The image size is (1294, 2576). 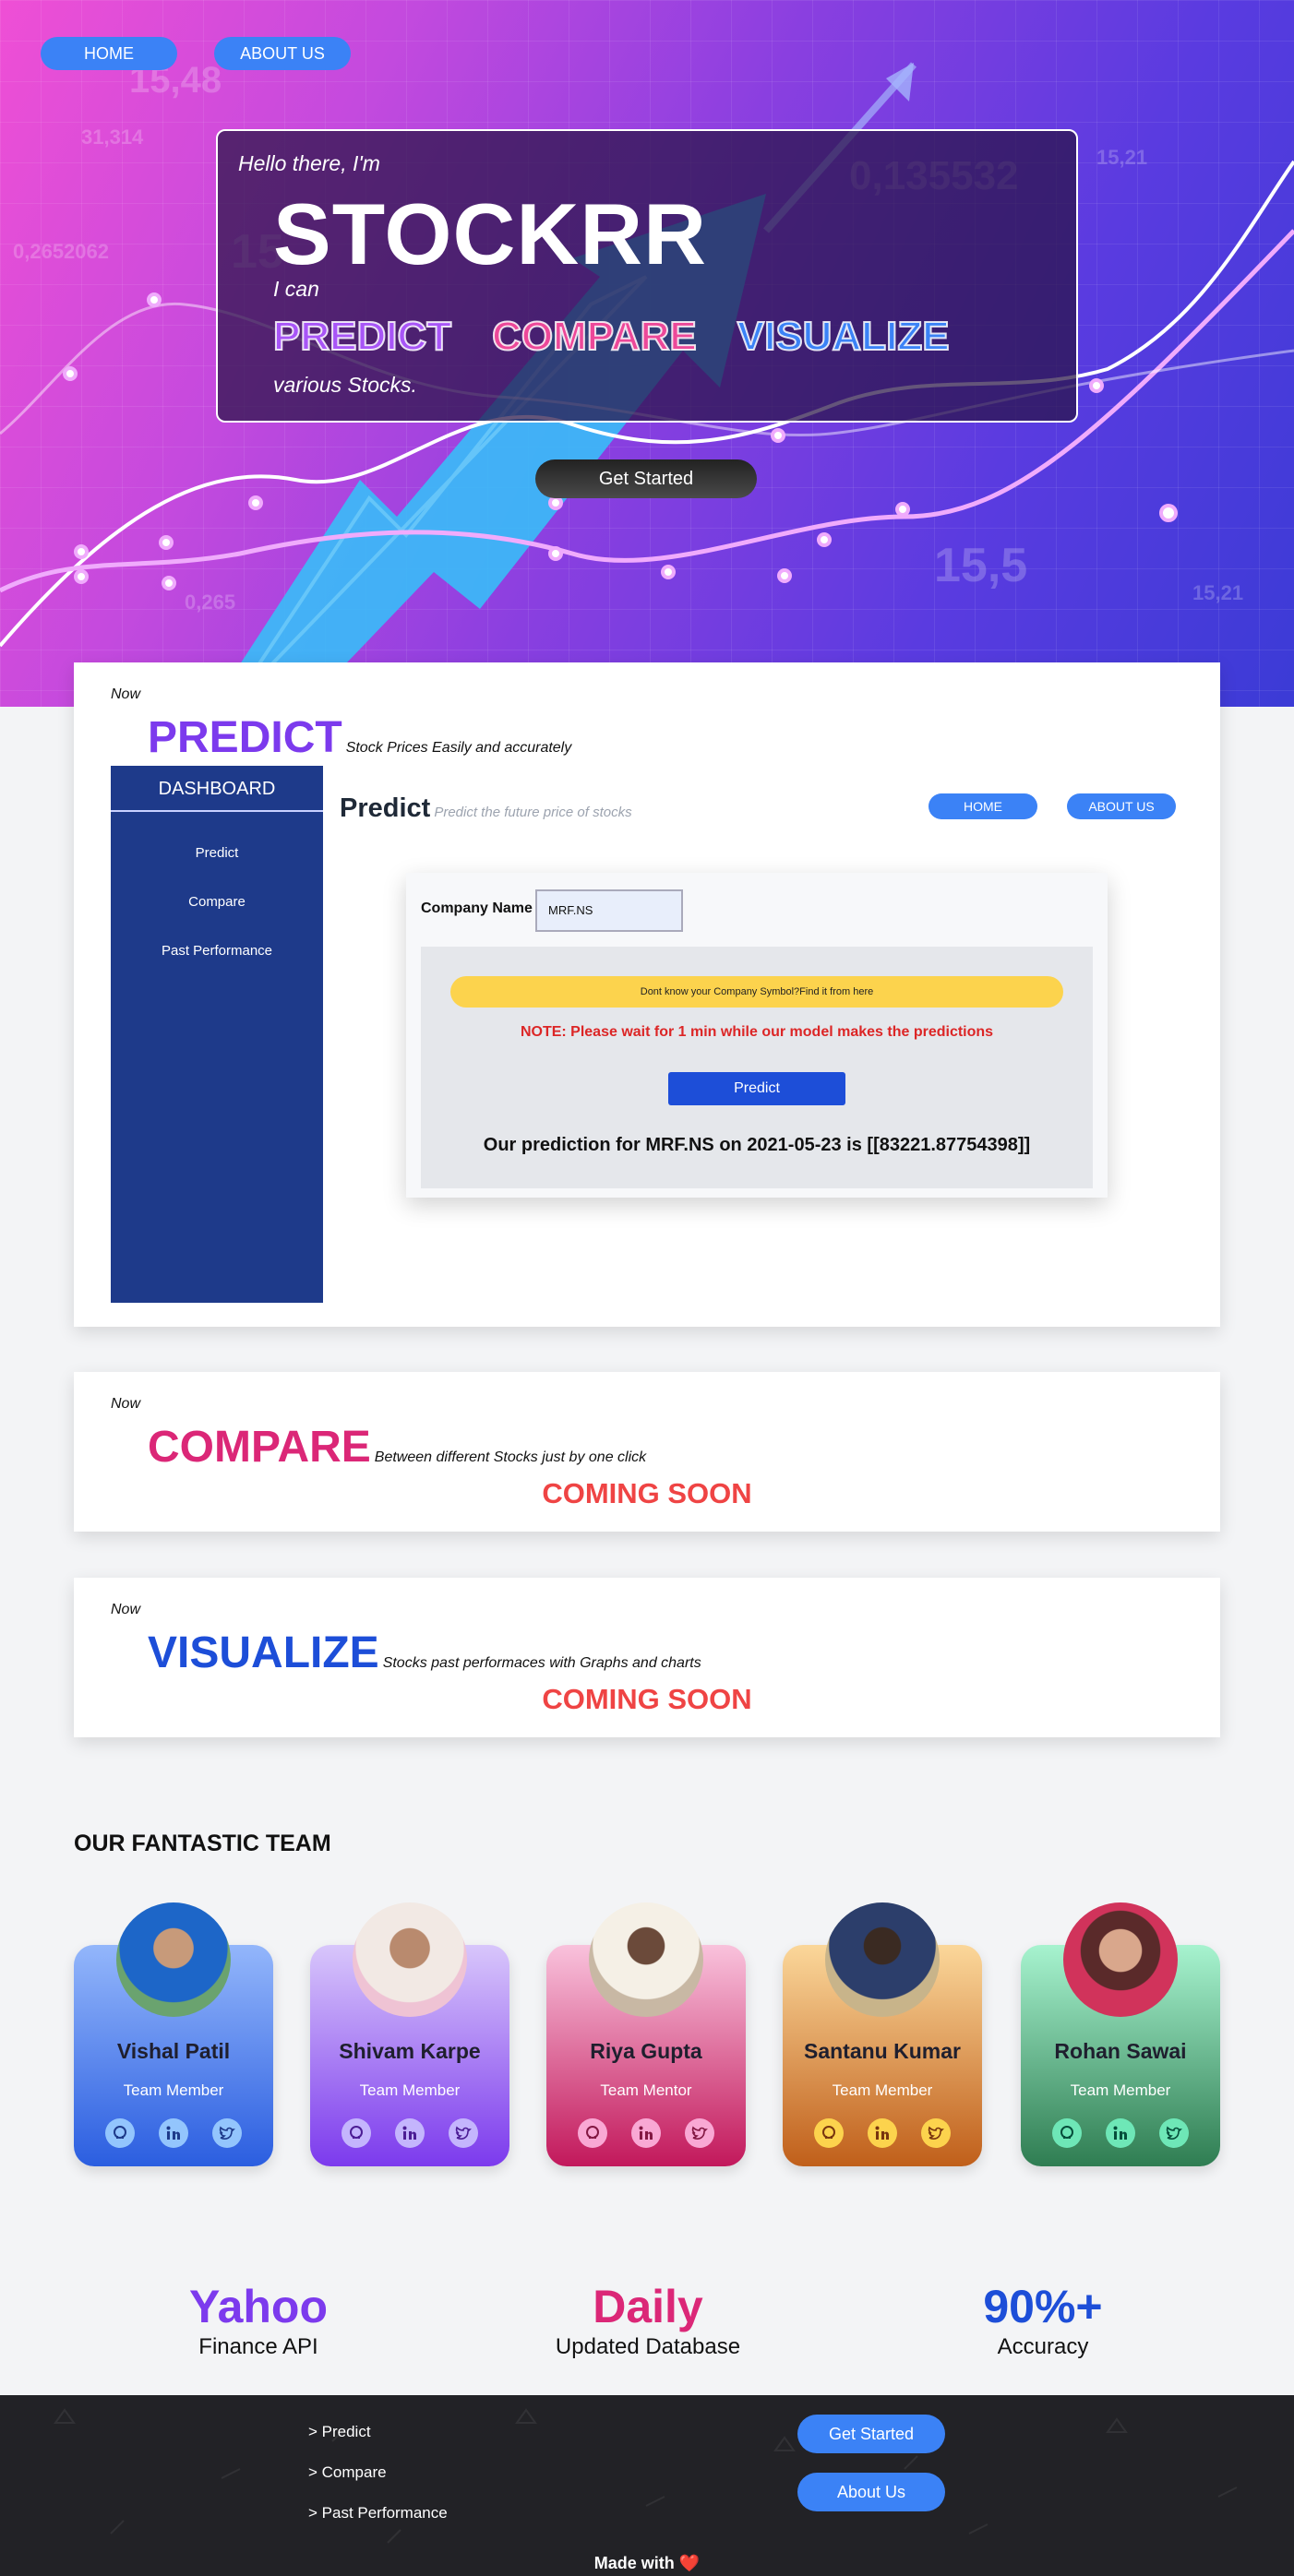 What do you see at coordinates (647, 1699) in the screenshot?
I see `visualize-coming-soon: COMING SOON` at bounding box center [647, 1699].